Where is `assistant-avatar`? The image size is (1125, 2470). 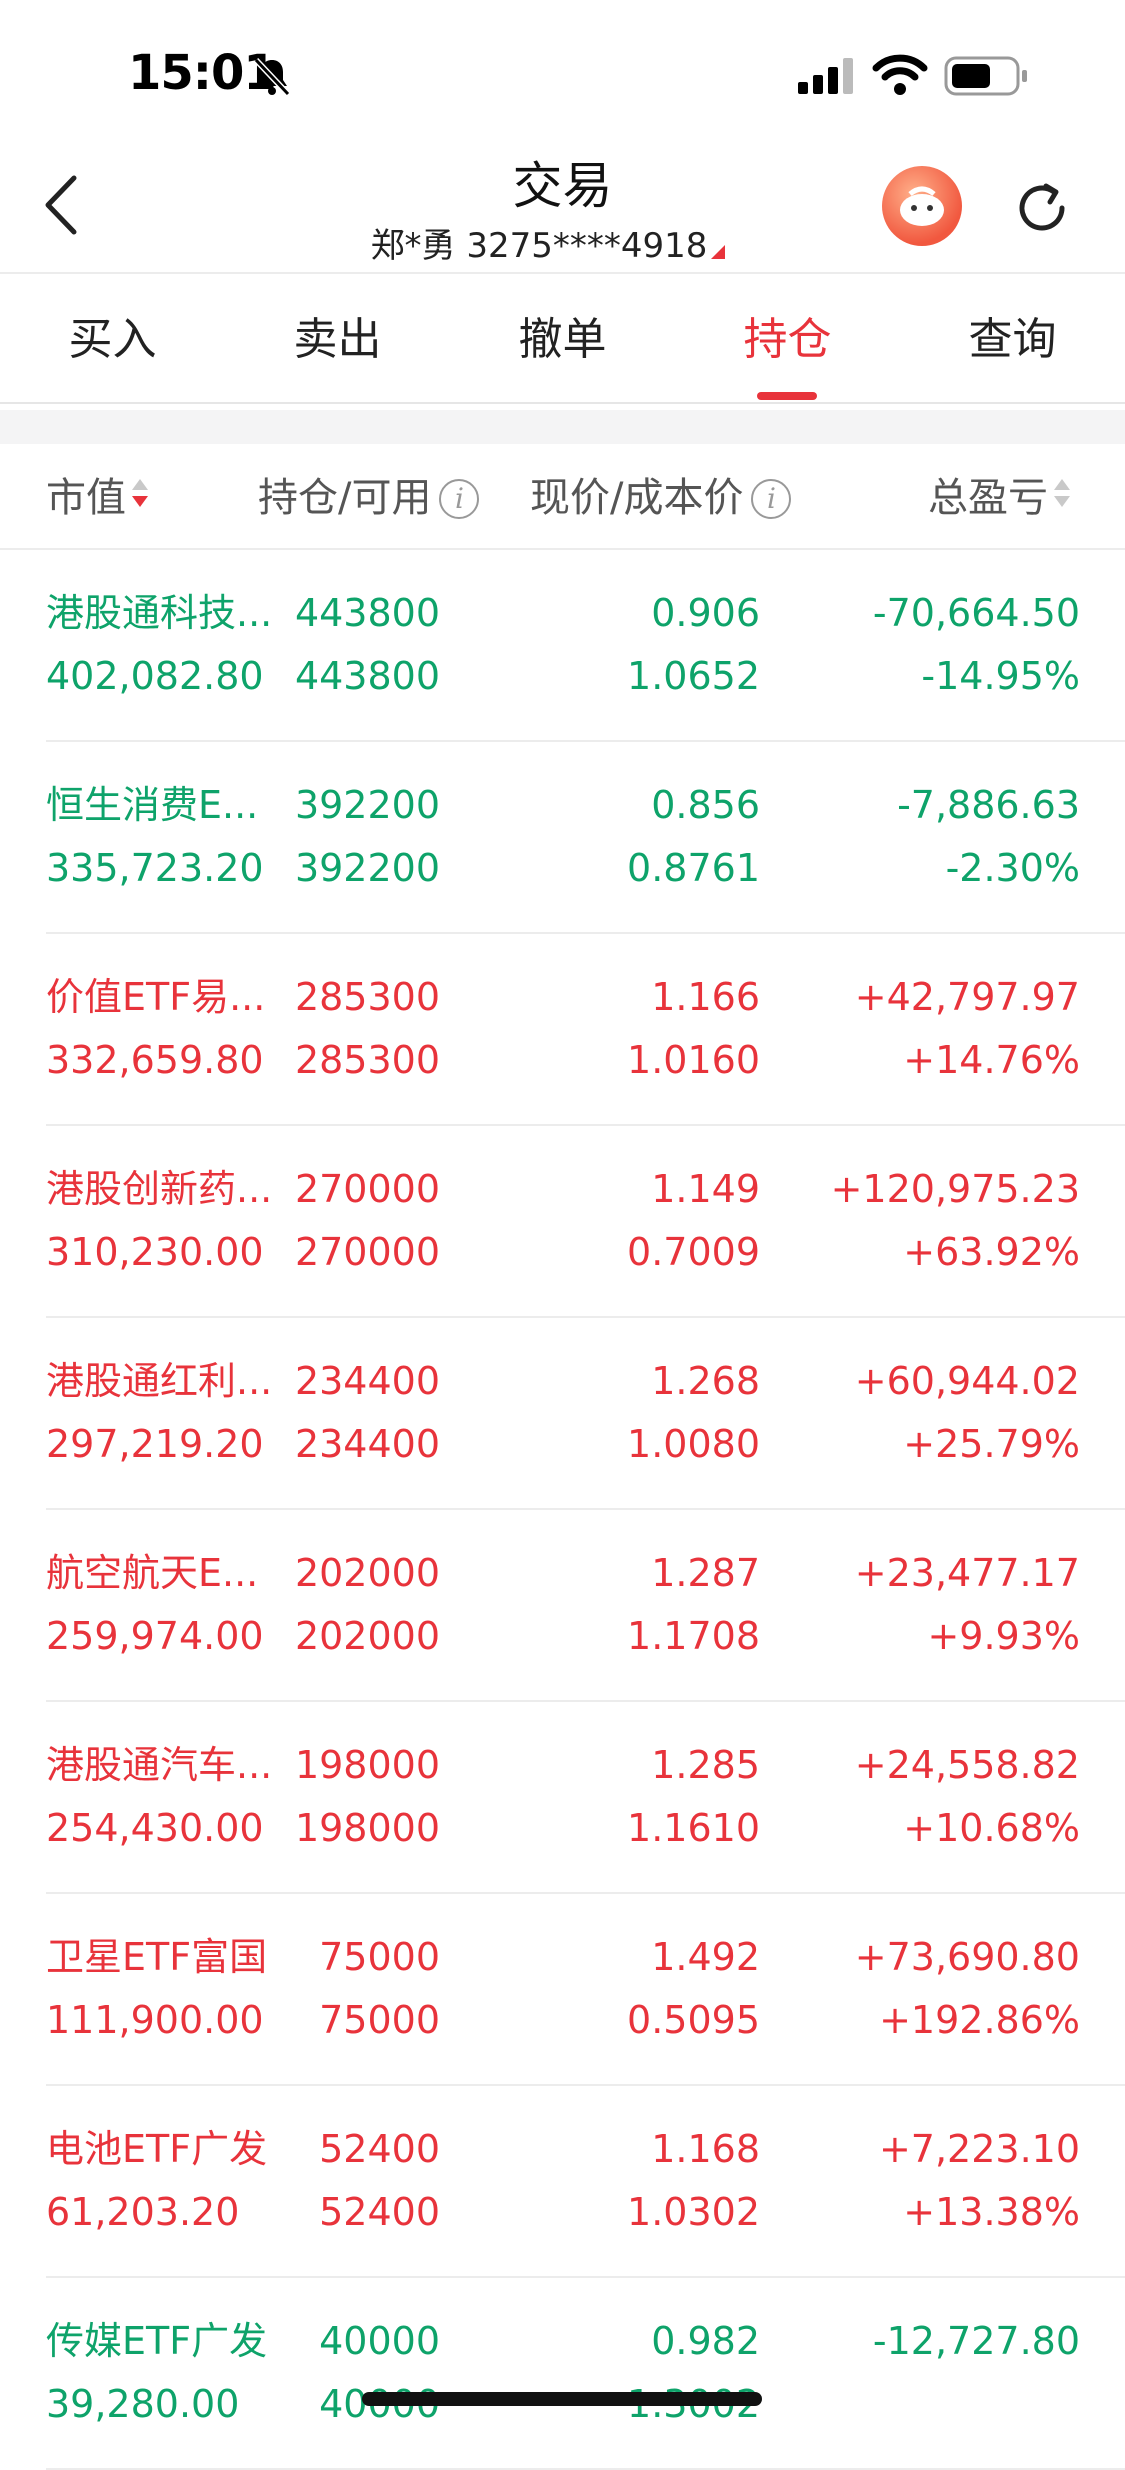
assistant-avatar is located at coordinates (922, 206).